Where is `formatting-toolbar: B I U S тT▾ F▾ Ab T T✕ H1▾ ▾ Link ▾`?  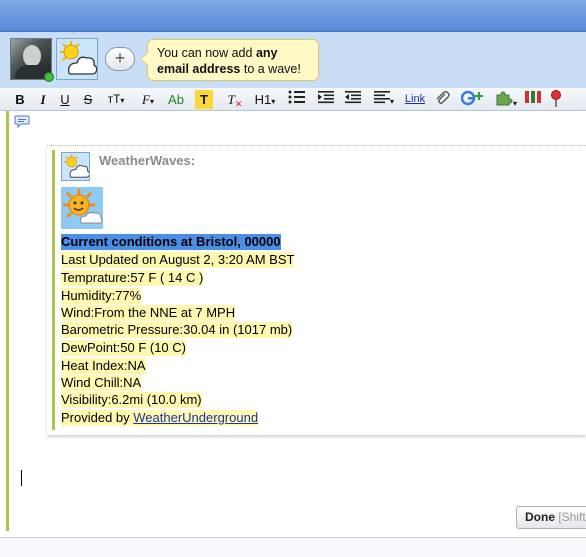
formatting-toolbar: B I U S тT▾ F▾ Ab T T✕ H1▾ ▾ Link ▾ is located at coordinates (293, 99).